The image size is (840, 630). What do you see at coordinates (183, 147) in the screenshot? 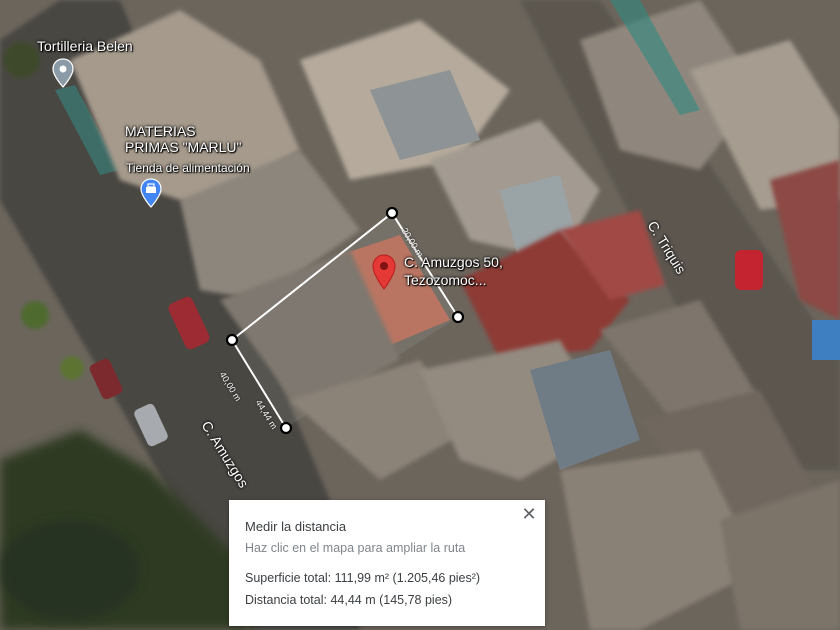
I see `poi-materias-label-2: PRIMAS "MARLU"` at bounding box center [183, 147].